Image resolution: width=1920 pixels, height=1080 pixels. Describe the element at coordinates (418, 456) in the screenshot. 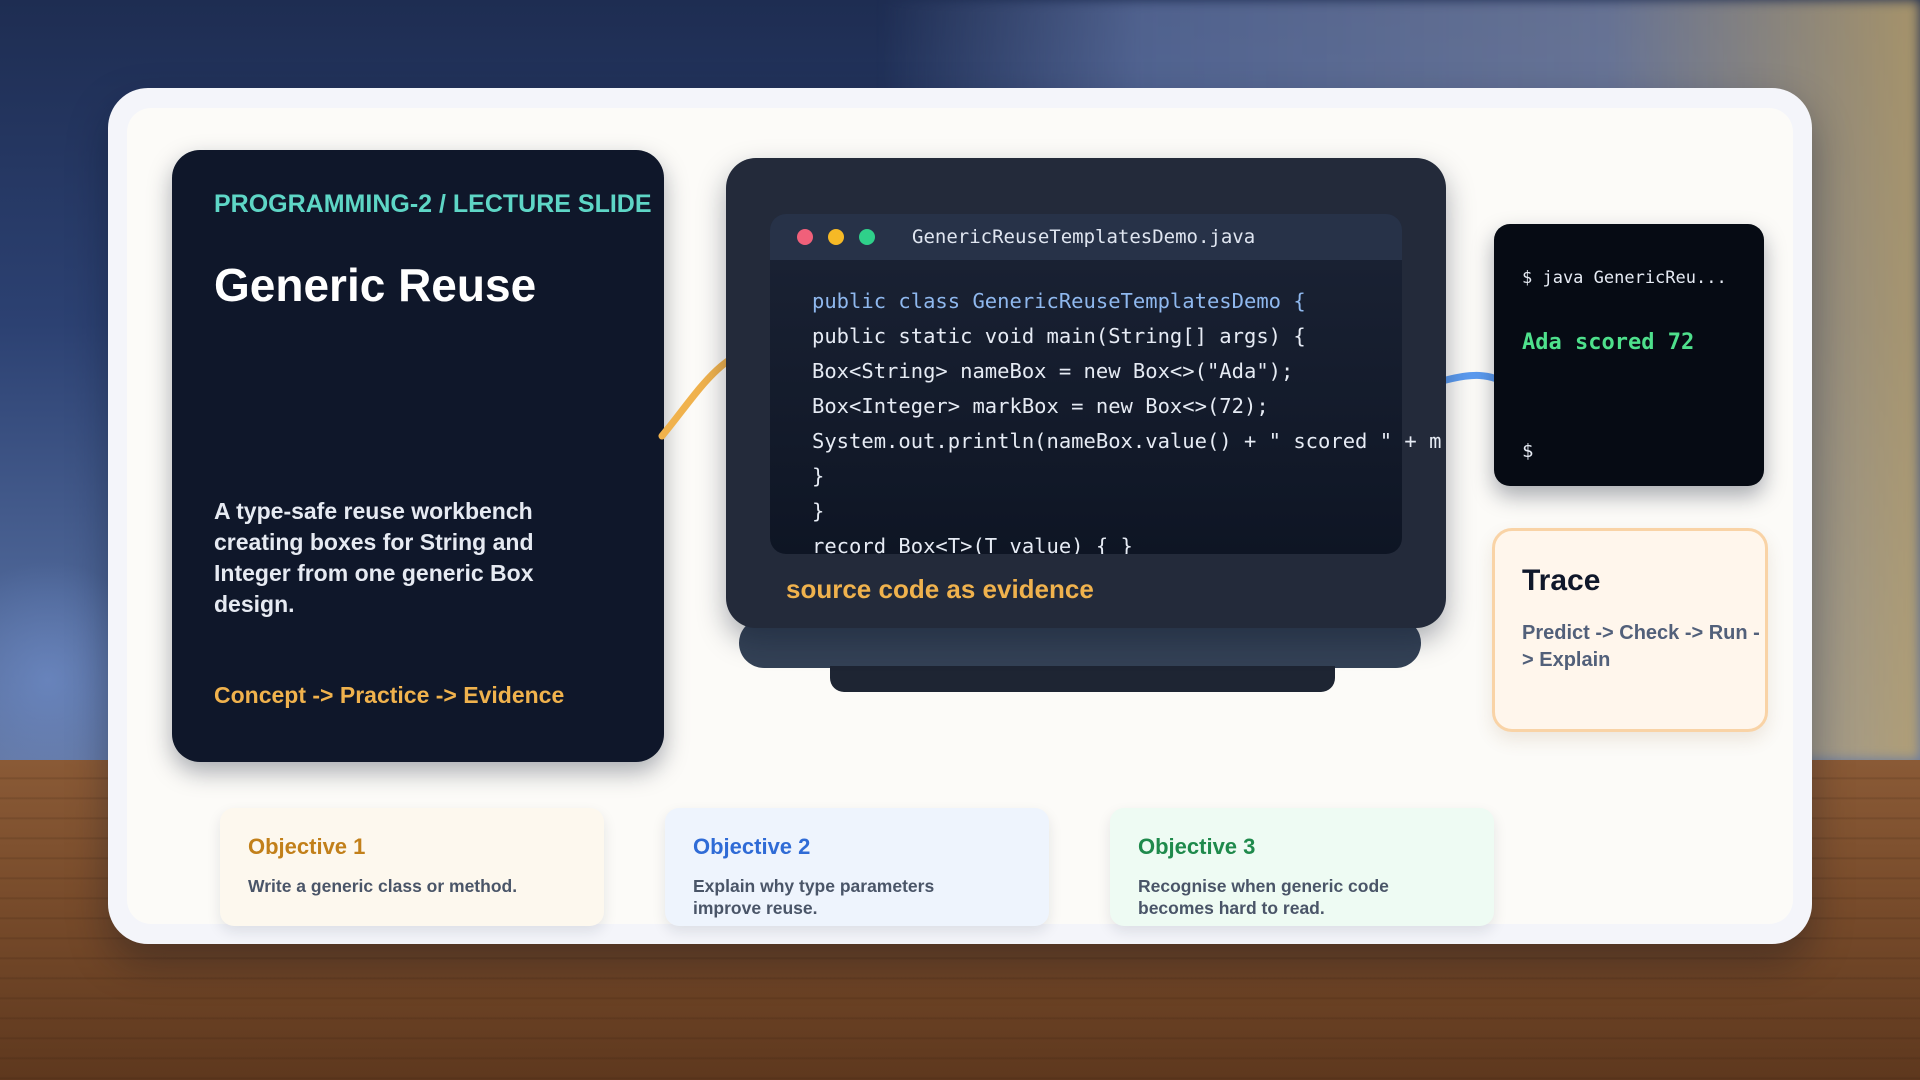

I see `title-card` at that location.